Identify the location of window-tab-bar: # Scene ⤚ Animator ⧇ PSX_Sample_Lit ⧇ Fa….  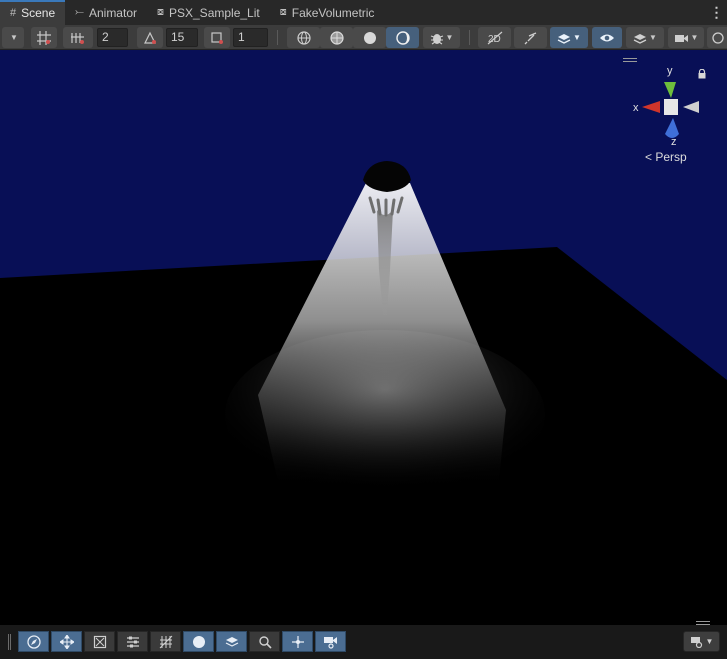
(363, 12).